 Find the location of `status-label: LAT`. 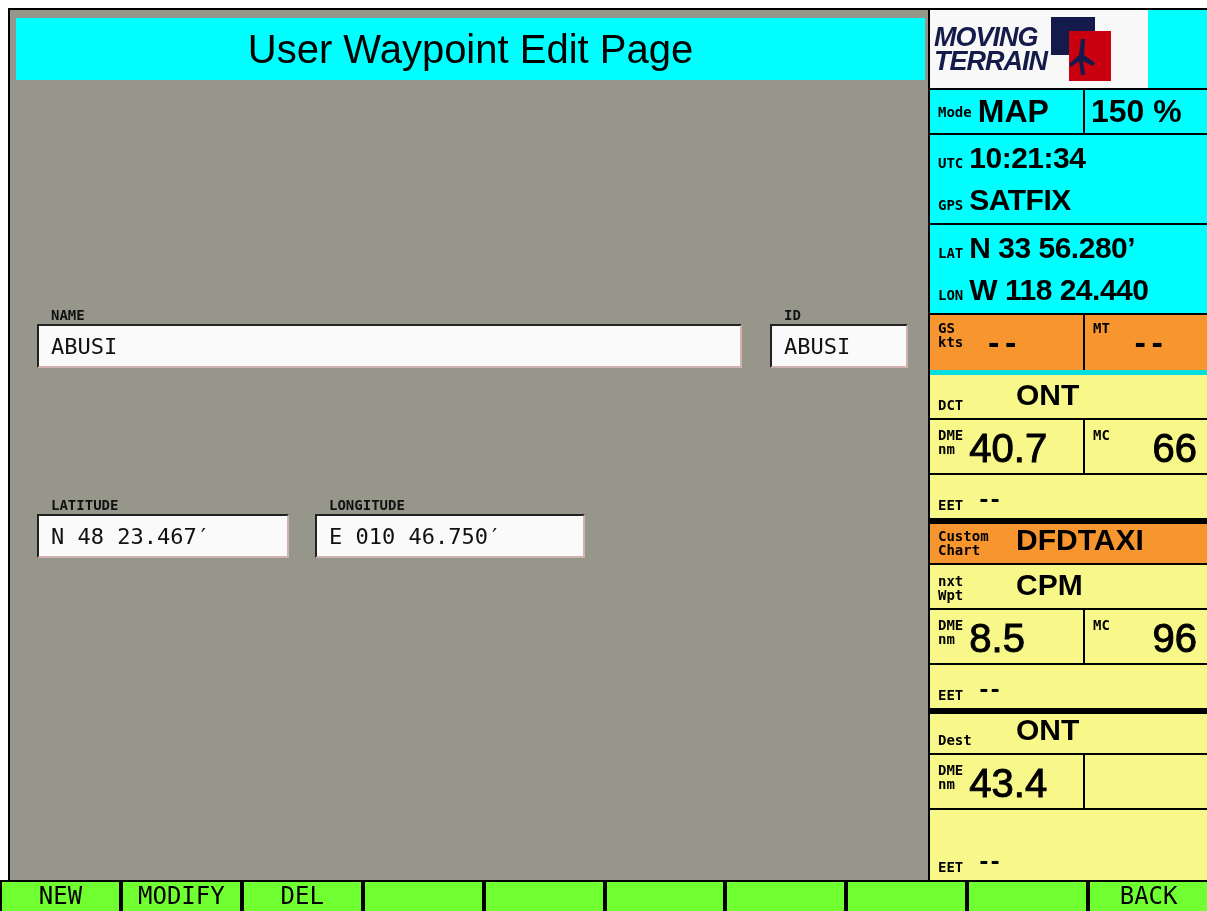

status-label: LAT is located at coordinates (951, 253).